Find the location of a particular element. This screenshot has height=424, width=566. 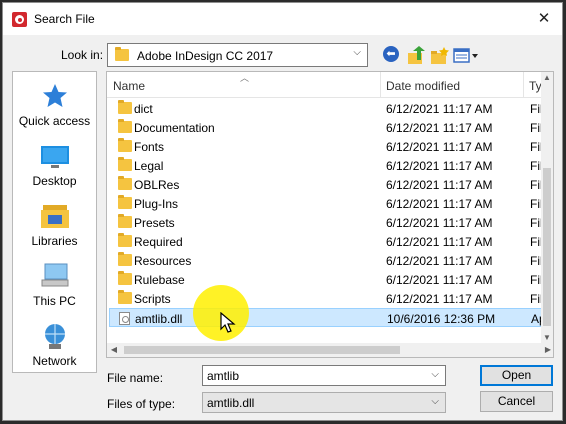

place-network: Network is located at coordinates (54, 345).